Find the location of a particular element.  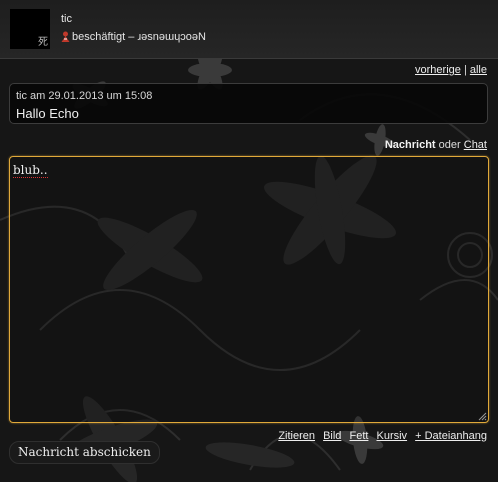

attachment-link: + Dateianhang is located at coordinates (451, 436).